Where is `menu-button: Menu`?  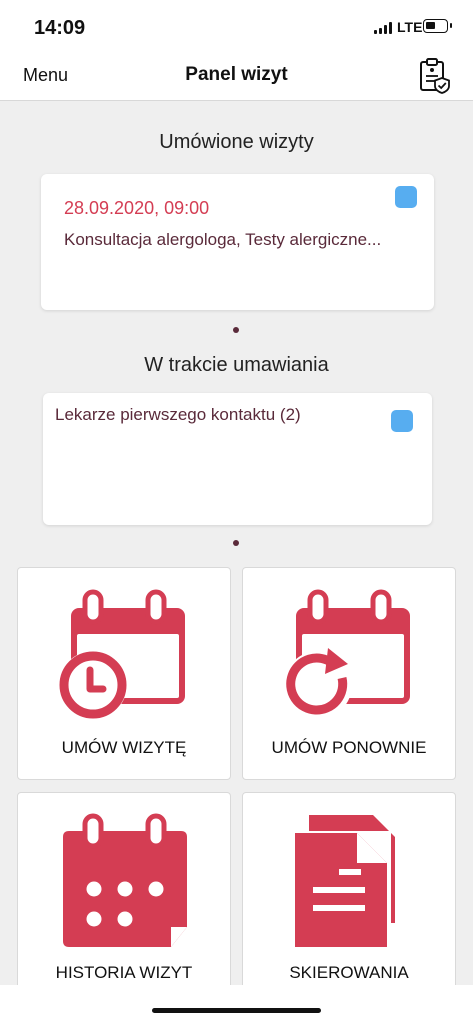 menu-button: Menu is located at coordinates (45, 75).